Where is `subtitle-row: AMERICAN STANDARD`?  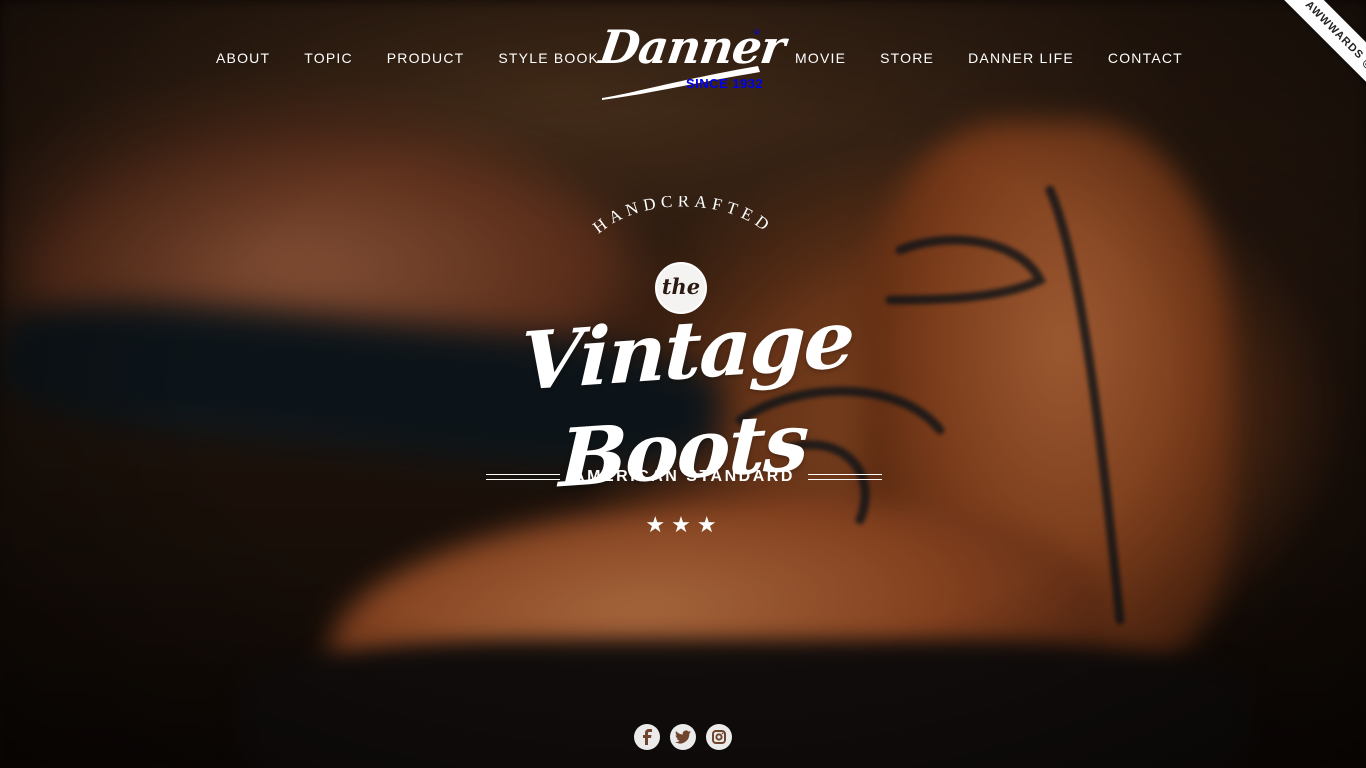
subtitle-row: AMERICAN STANDARD is located at coordinates (684, 478).